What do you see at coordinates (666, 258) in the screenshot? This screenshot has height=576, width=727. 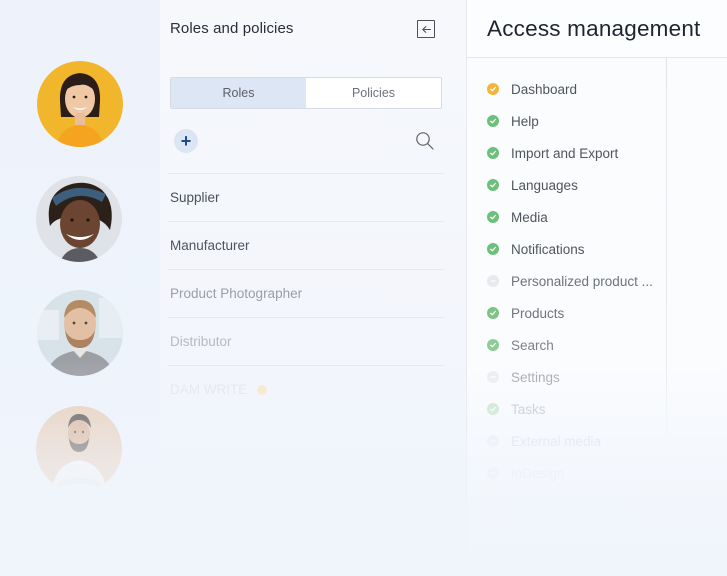 I see `divider` at bounding box center [666, 258].